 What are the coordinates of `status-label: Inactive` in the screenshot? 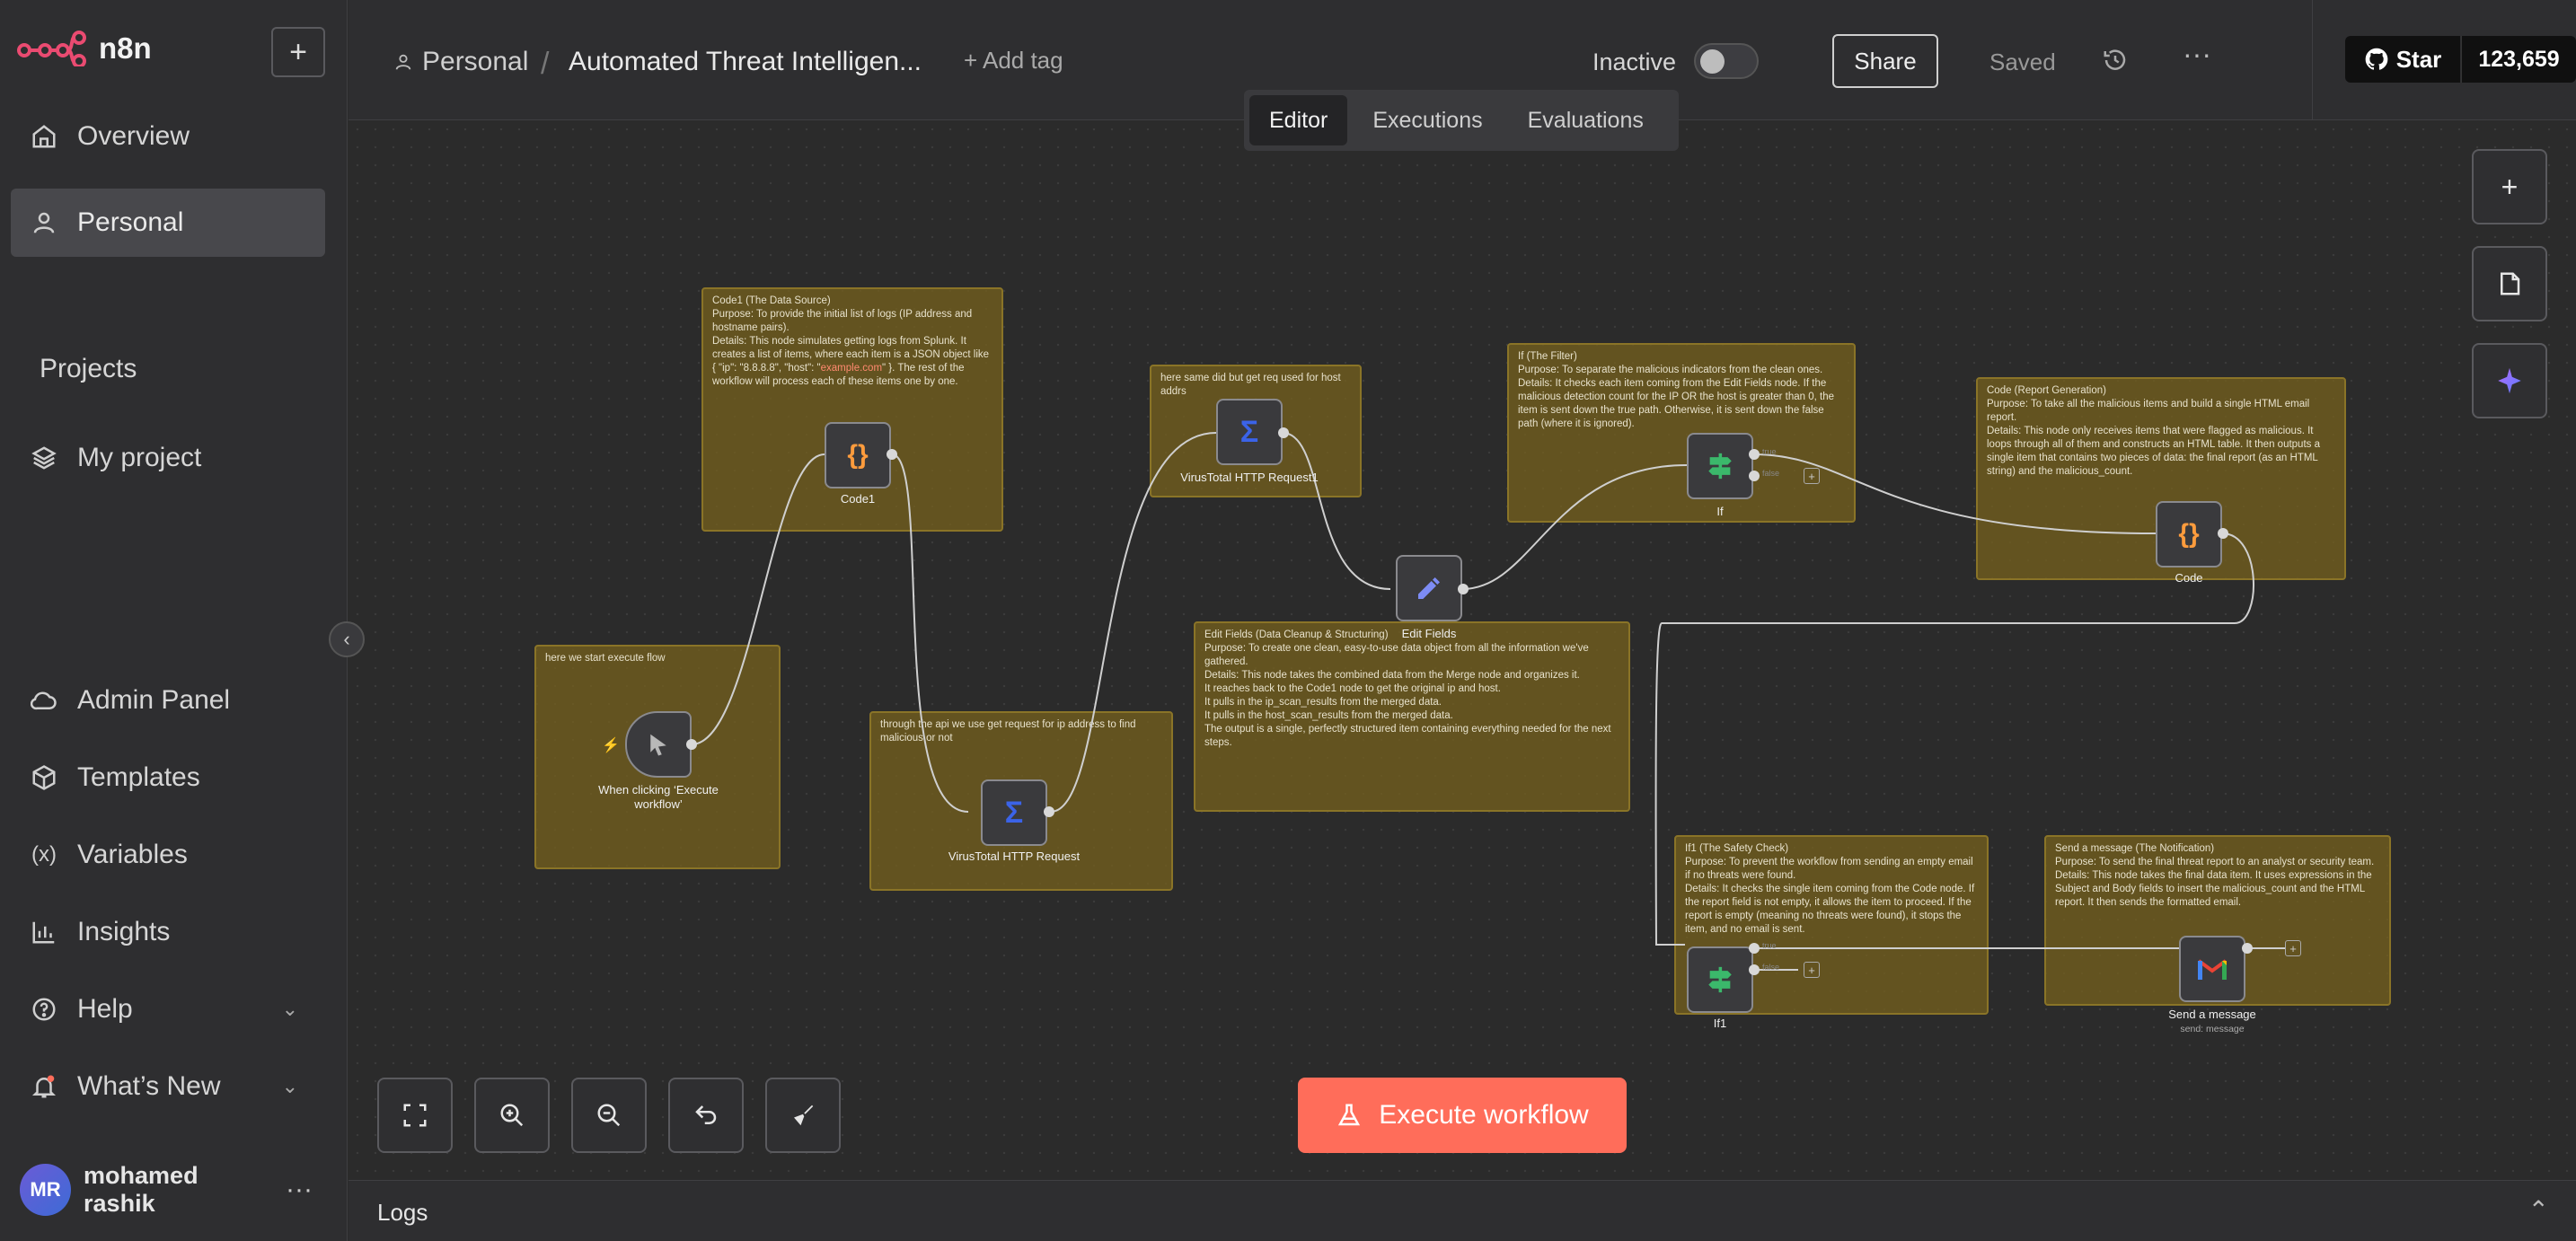 It's located at (1634, 61).